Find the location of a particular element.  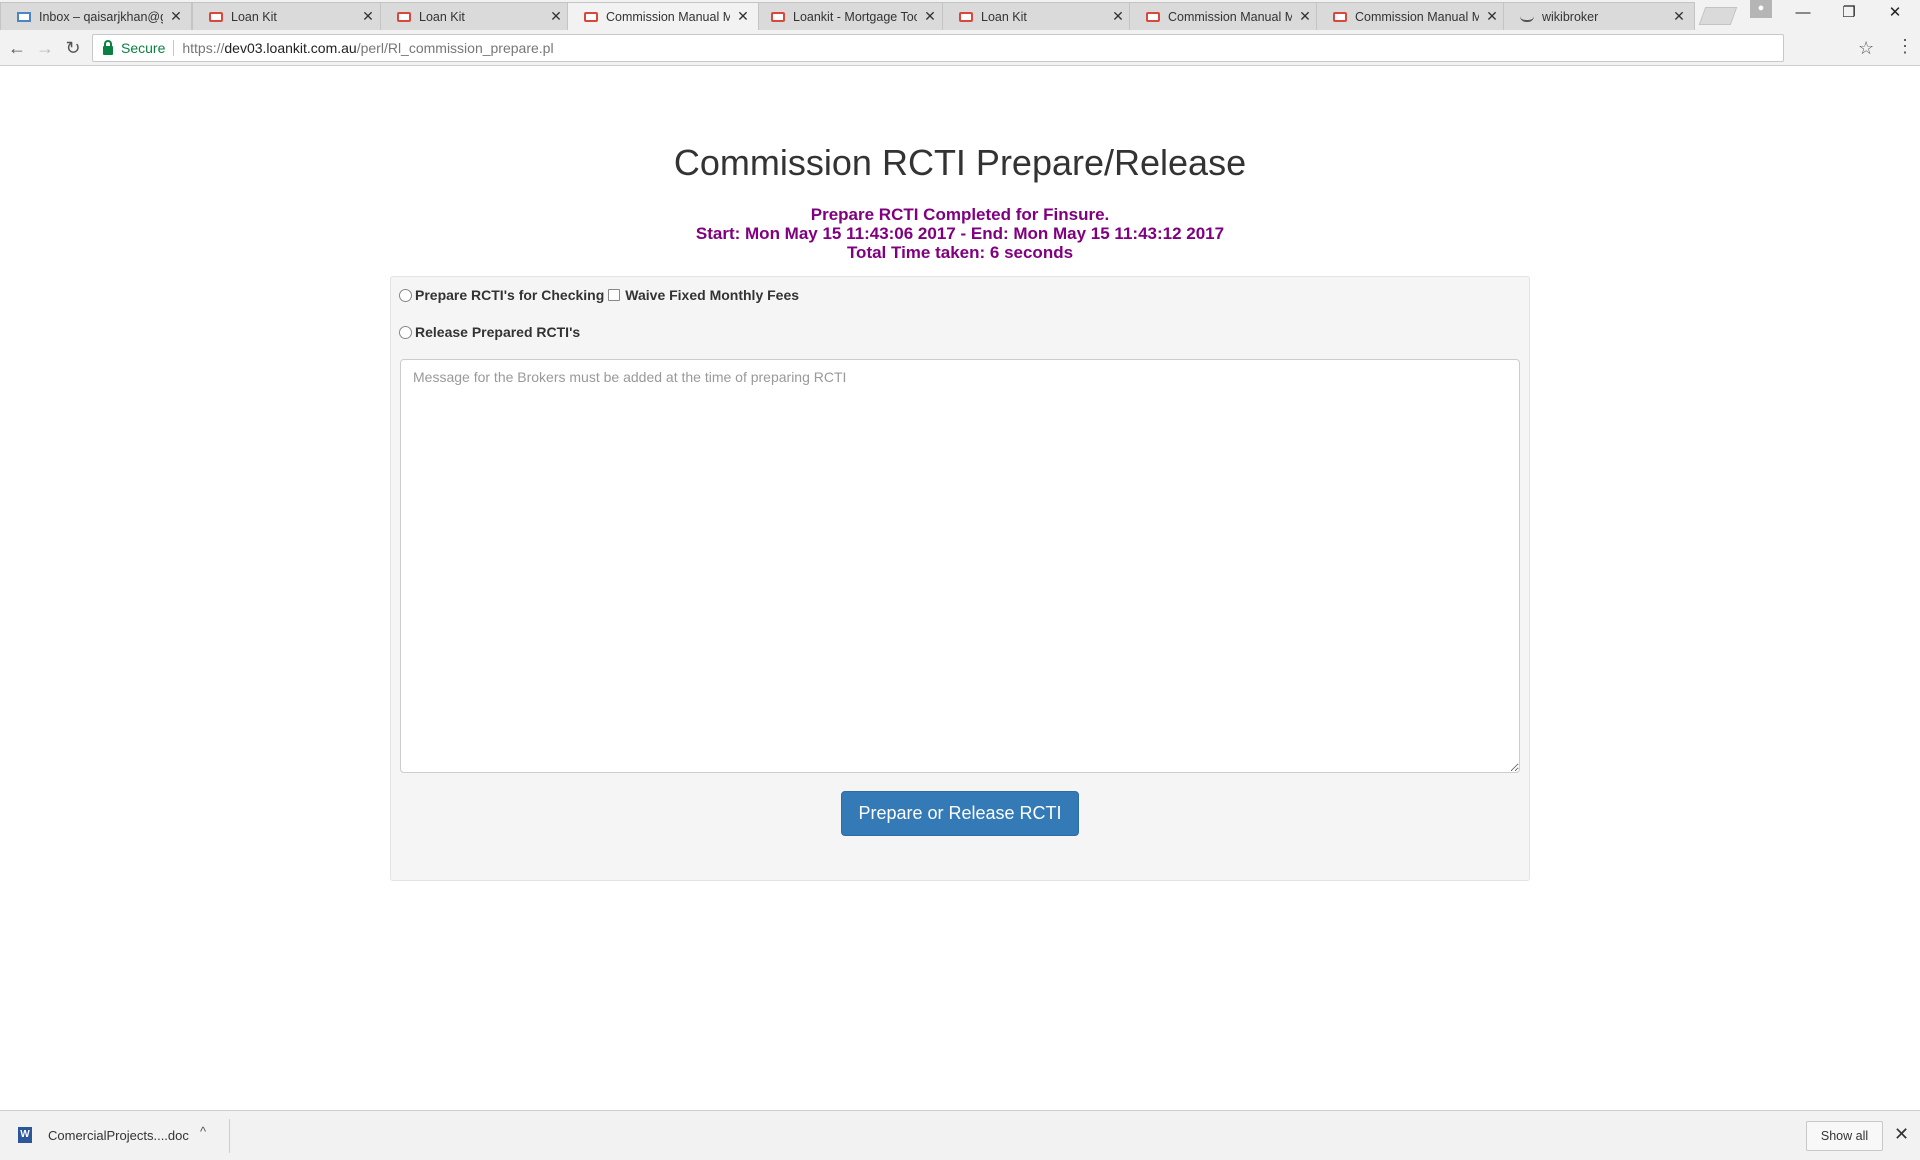

release-option-row: Release Prepared RCTI's is located at coordinates (489, 332).